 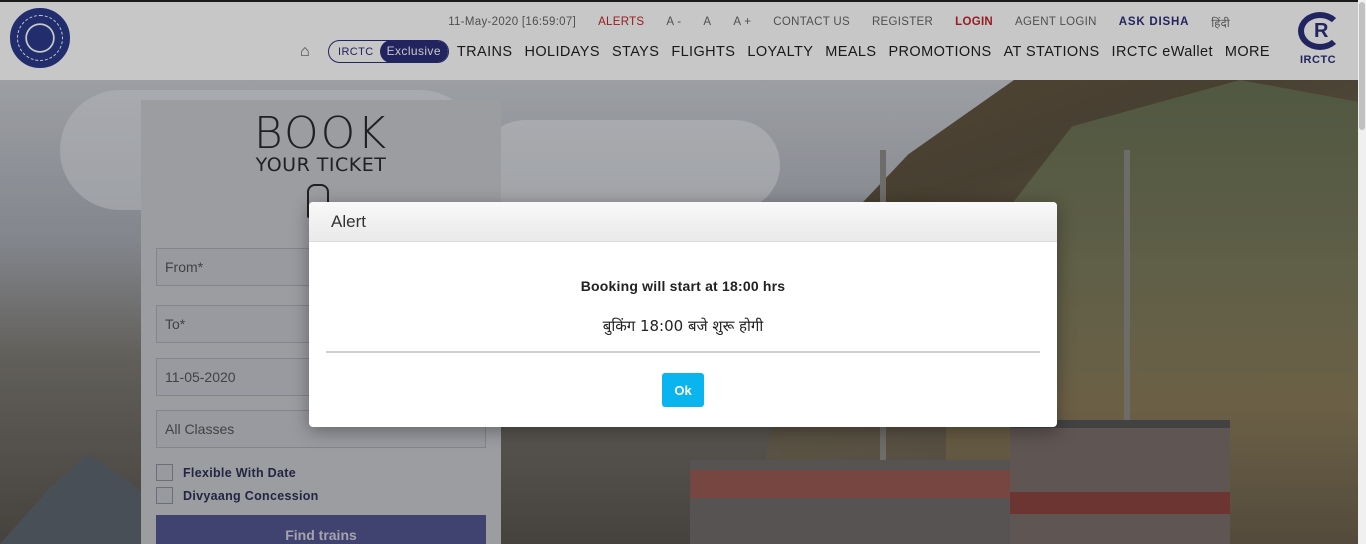 What do you see at coordinates (1362, 272) in the screenshot?
I see `page-scrollbar` at bounding box center [1362, 272].